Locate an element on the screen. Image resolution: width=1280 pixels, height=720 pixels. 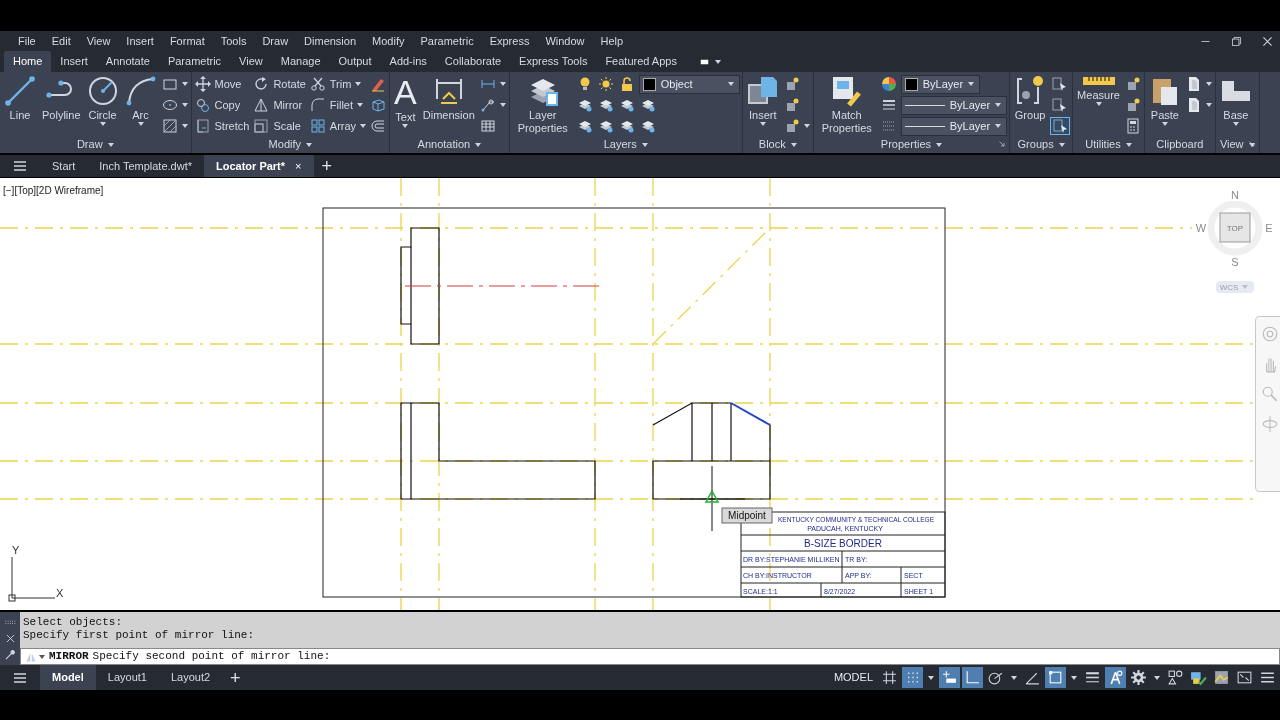
panel-title: Modify is located at coordinates (290, 144).